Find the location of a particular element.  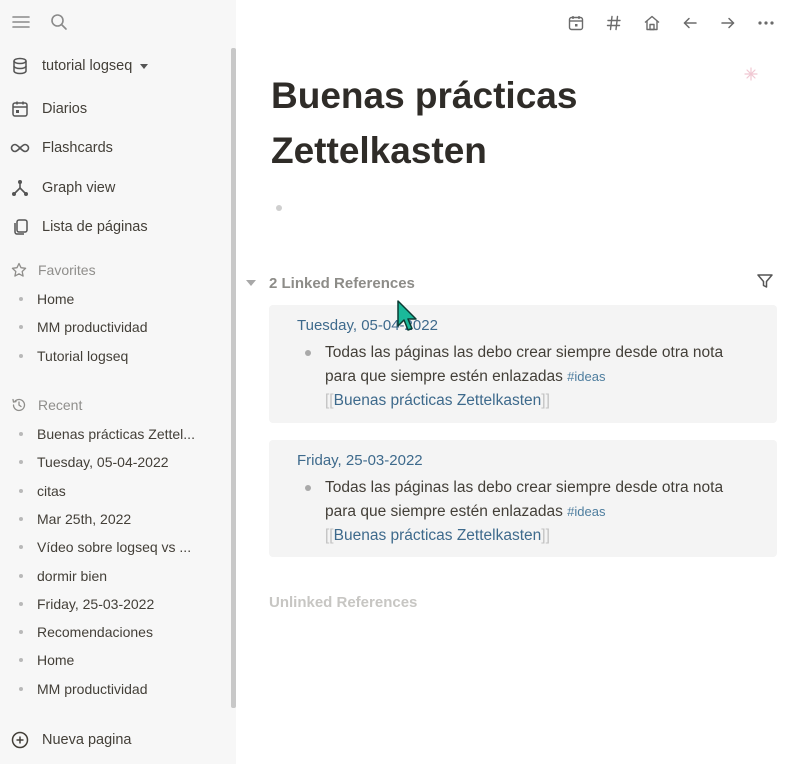

nav-label: Lista de páginas is located at coordinates (95, 227).